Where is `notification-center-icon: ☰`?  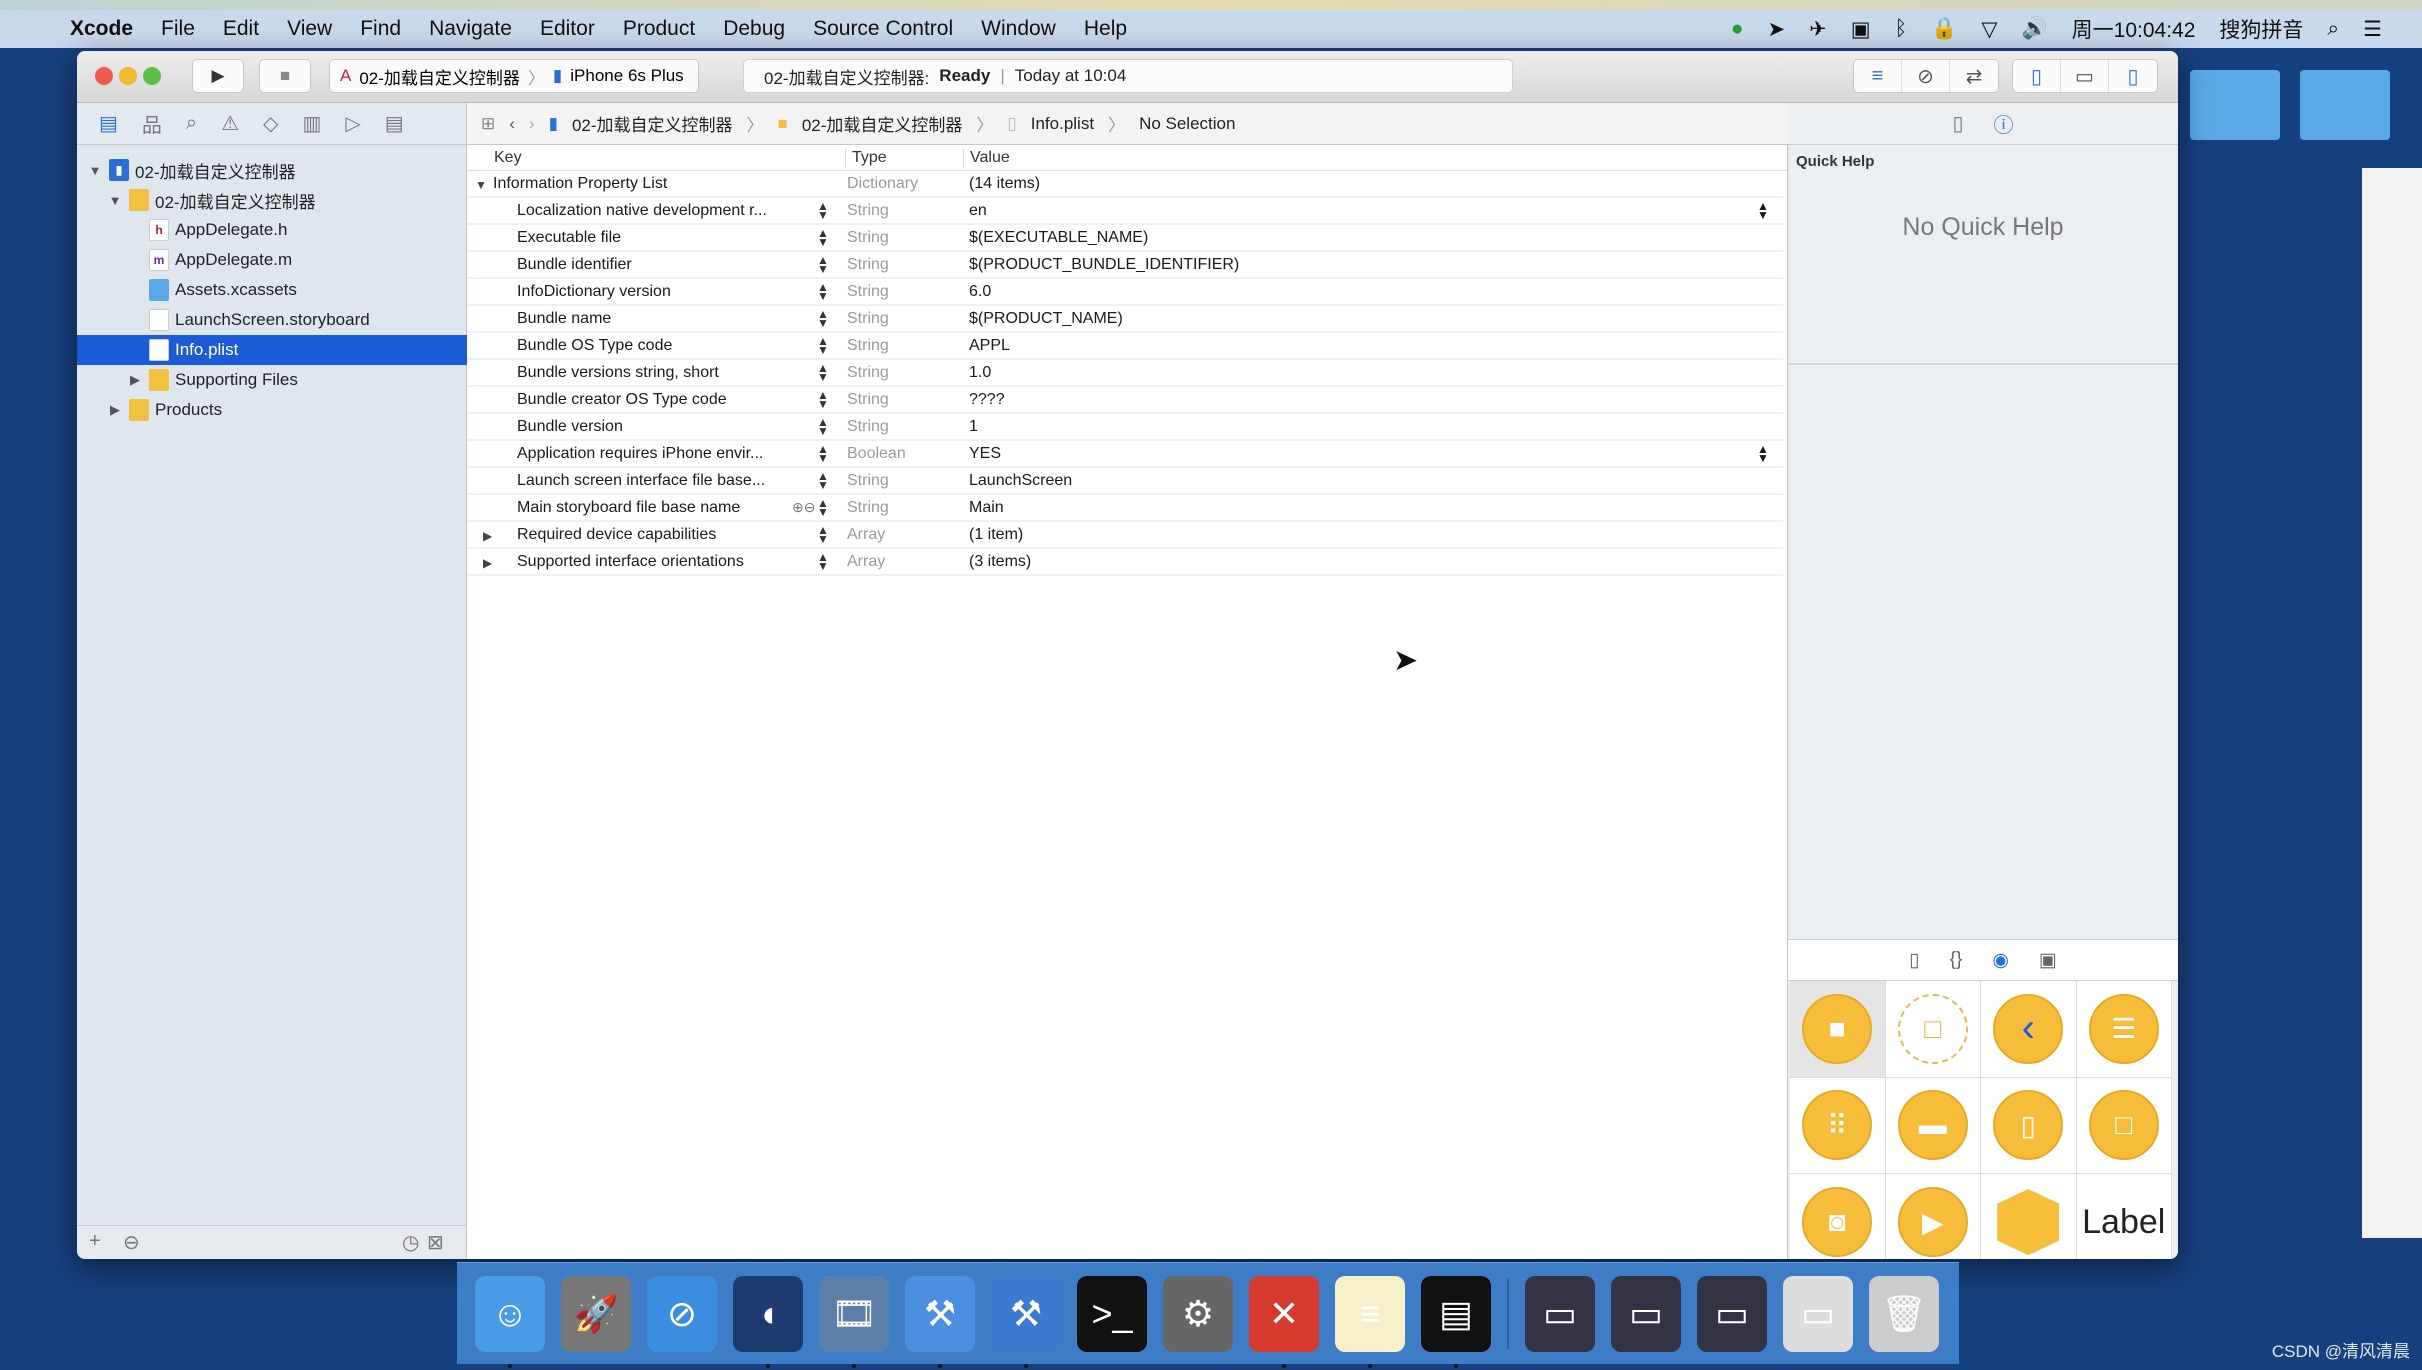 notification-center-icon: ☰ is located at coordinates (2372, 29).